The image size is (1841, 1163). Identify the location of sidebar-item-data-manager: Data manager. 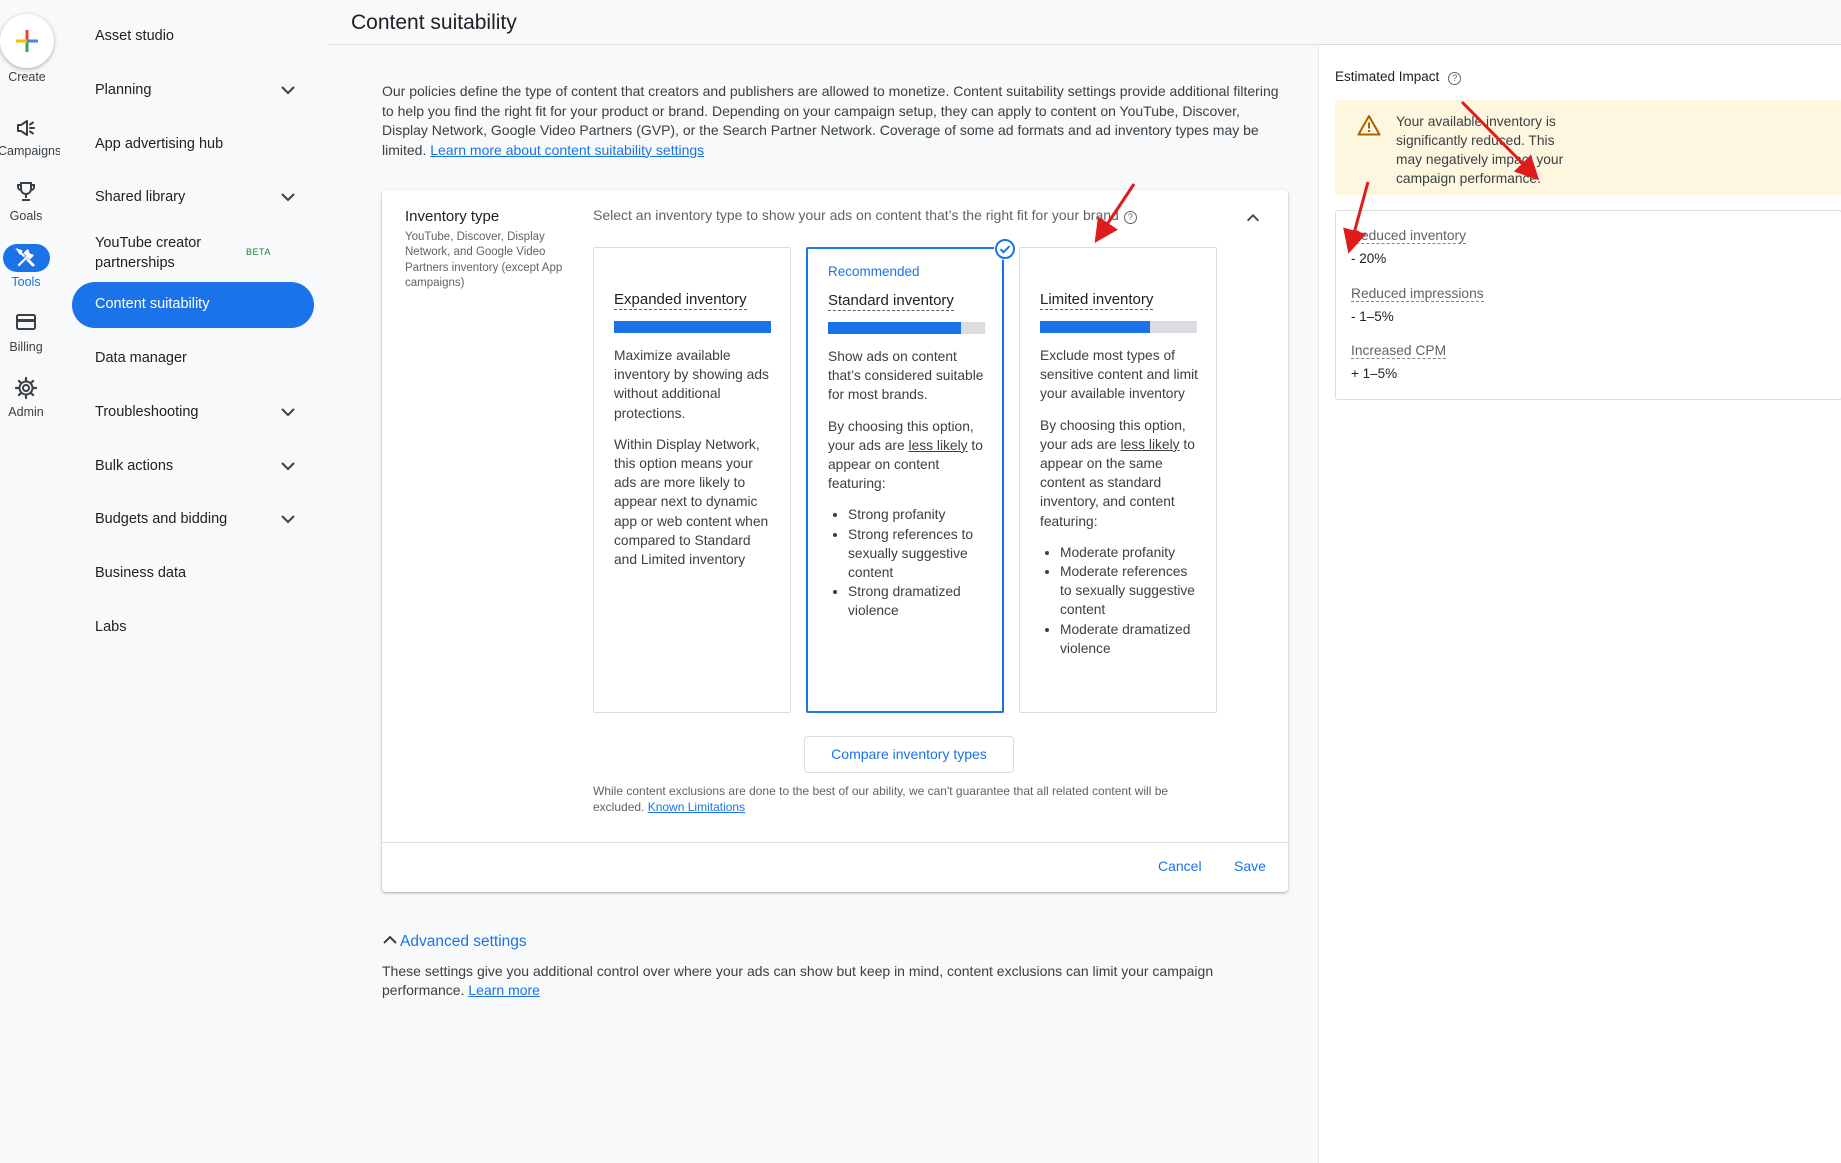
(141, 358).